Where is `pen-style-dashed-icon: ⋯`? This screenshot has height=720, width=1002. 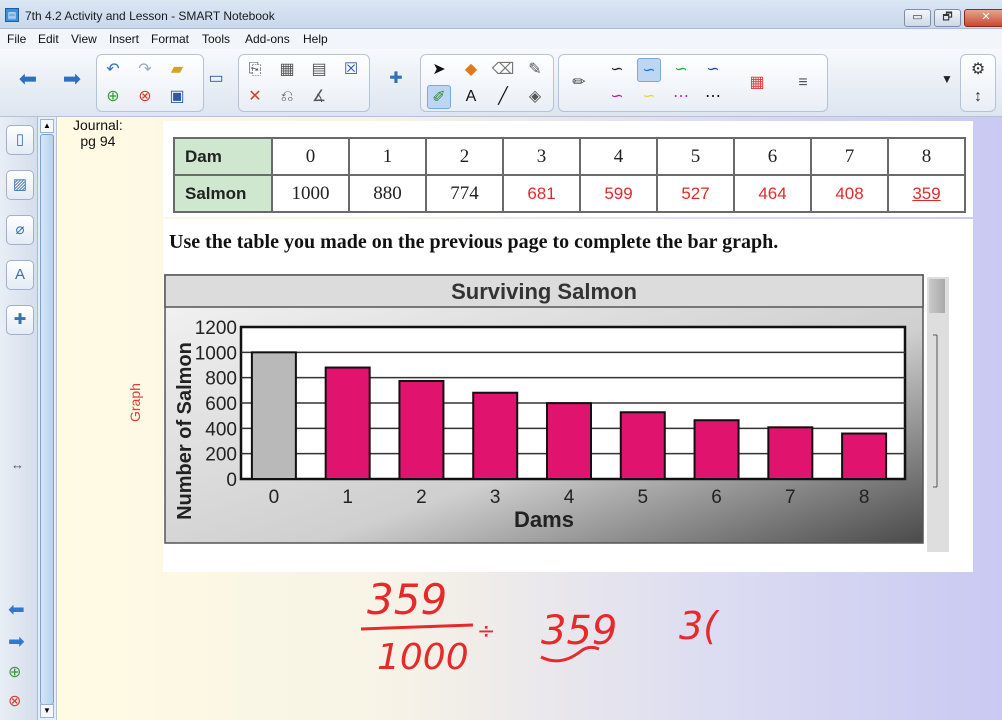 pen-style-dashed-icon: ⋯ is located at coordinates (713, 97).